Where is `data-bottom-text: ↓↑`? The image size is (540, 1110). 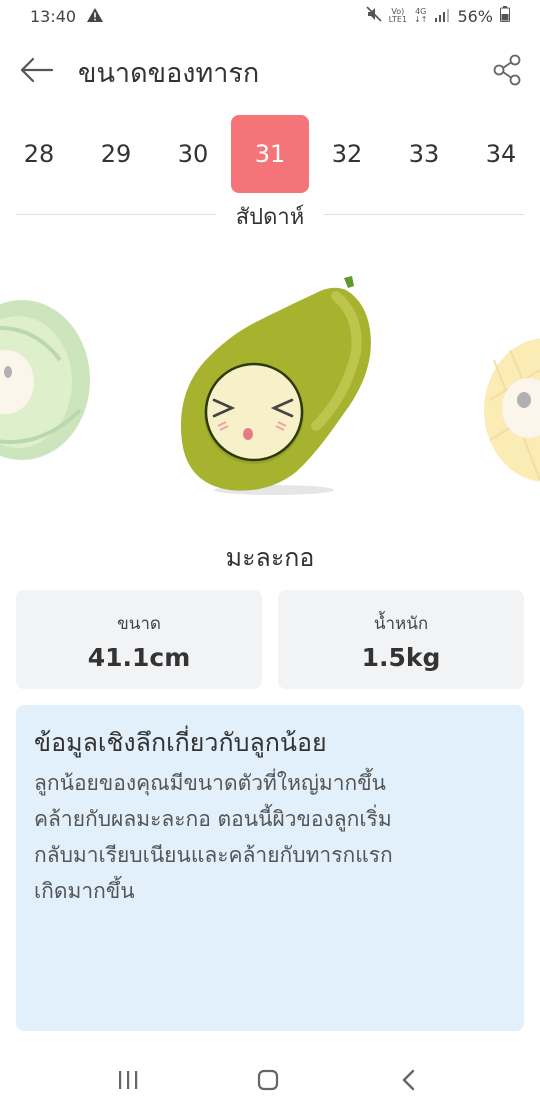 data-bottom-text: ↓↑ is located at coordinates (421, 19).